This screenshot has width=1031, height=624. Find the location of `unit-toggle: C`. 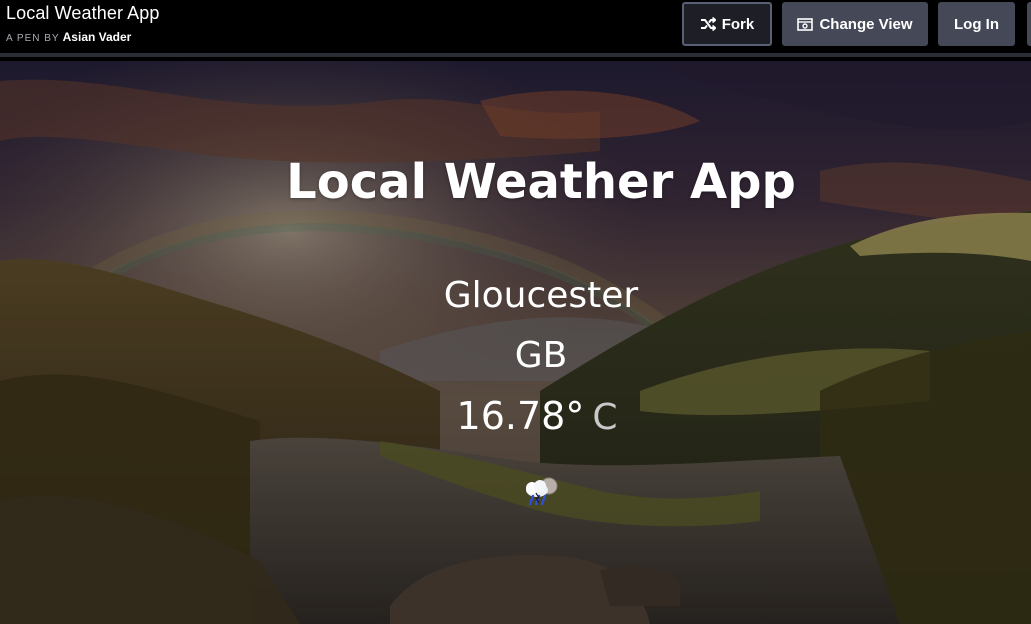

unit-toggle: C is located at coordinates (604, 417).